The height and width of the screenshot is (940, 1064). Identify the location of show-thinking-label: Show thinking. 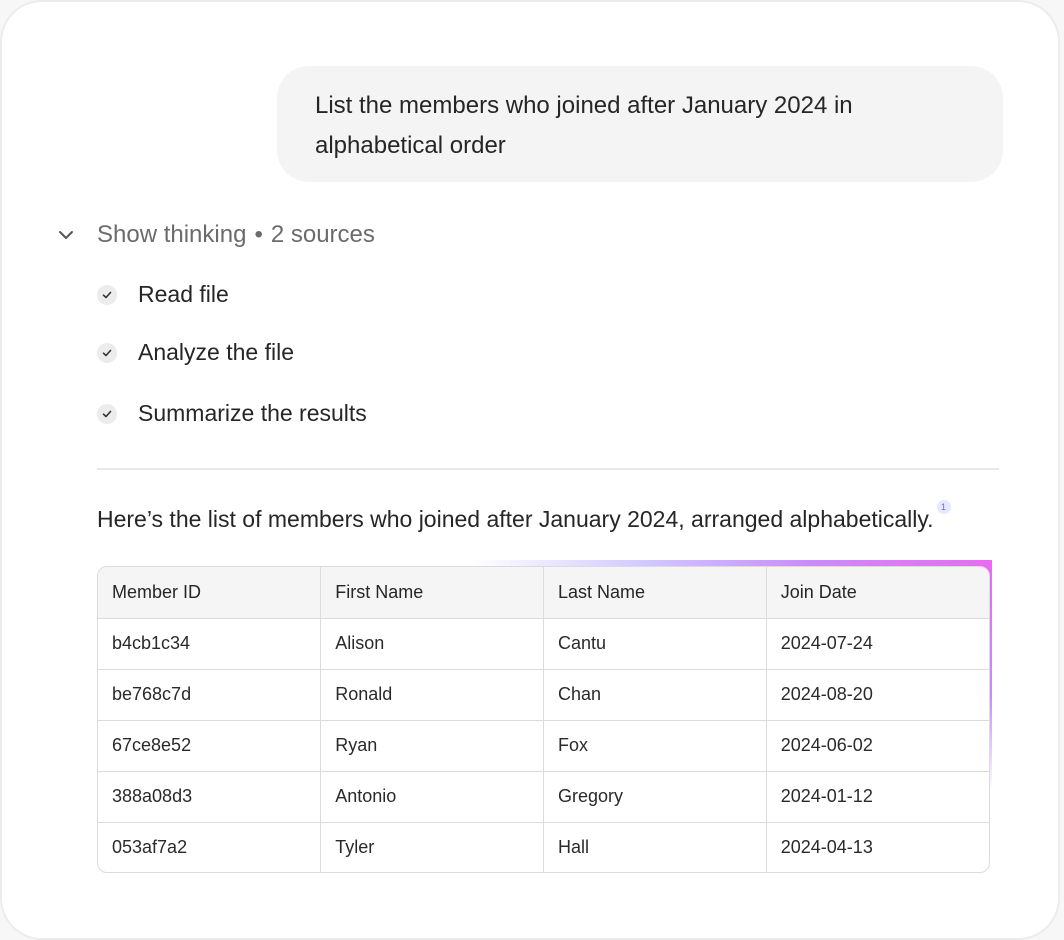
(172, 234).